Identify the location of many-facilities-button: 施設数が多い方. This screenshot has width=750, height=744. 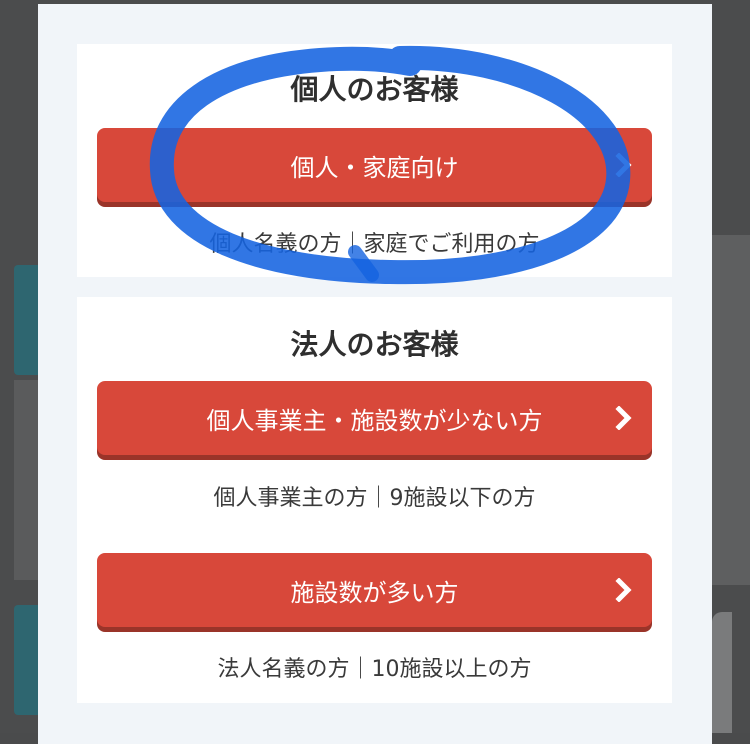
(374, 590).